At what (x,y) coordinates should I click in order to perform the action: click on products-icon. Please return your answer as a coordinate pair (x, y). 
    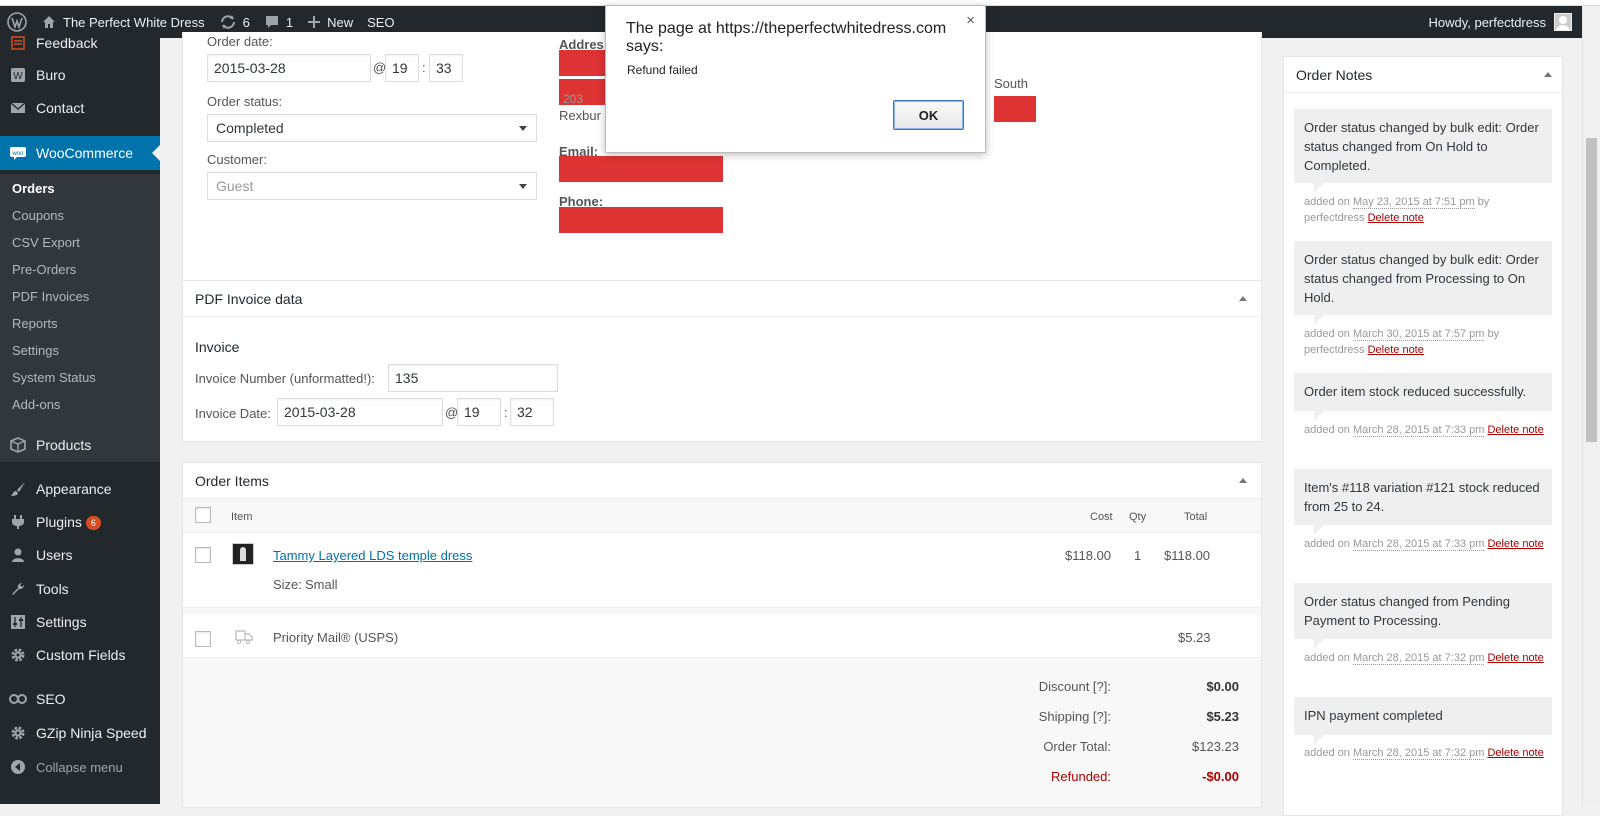
    Looking at the image, I should click on (18, 445).